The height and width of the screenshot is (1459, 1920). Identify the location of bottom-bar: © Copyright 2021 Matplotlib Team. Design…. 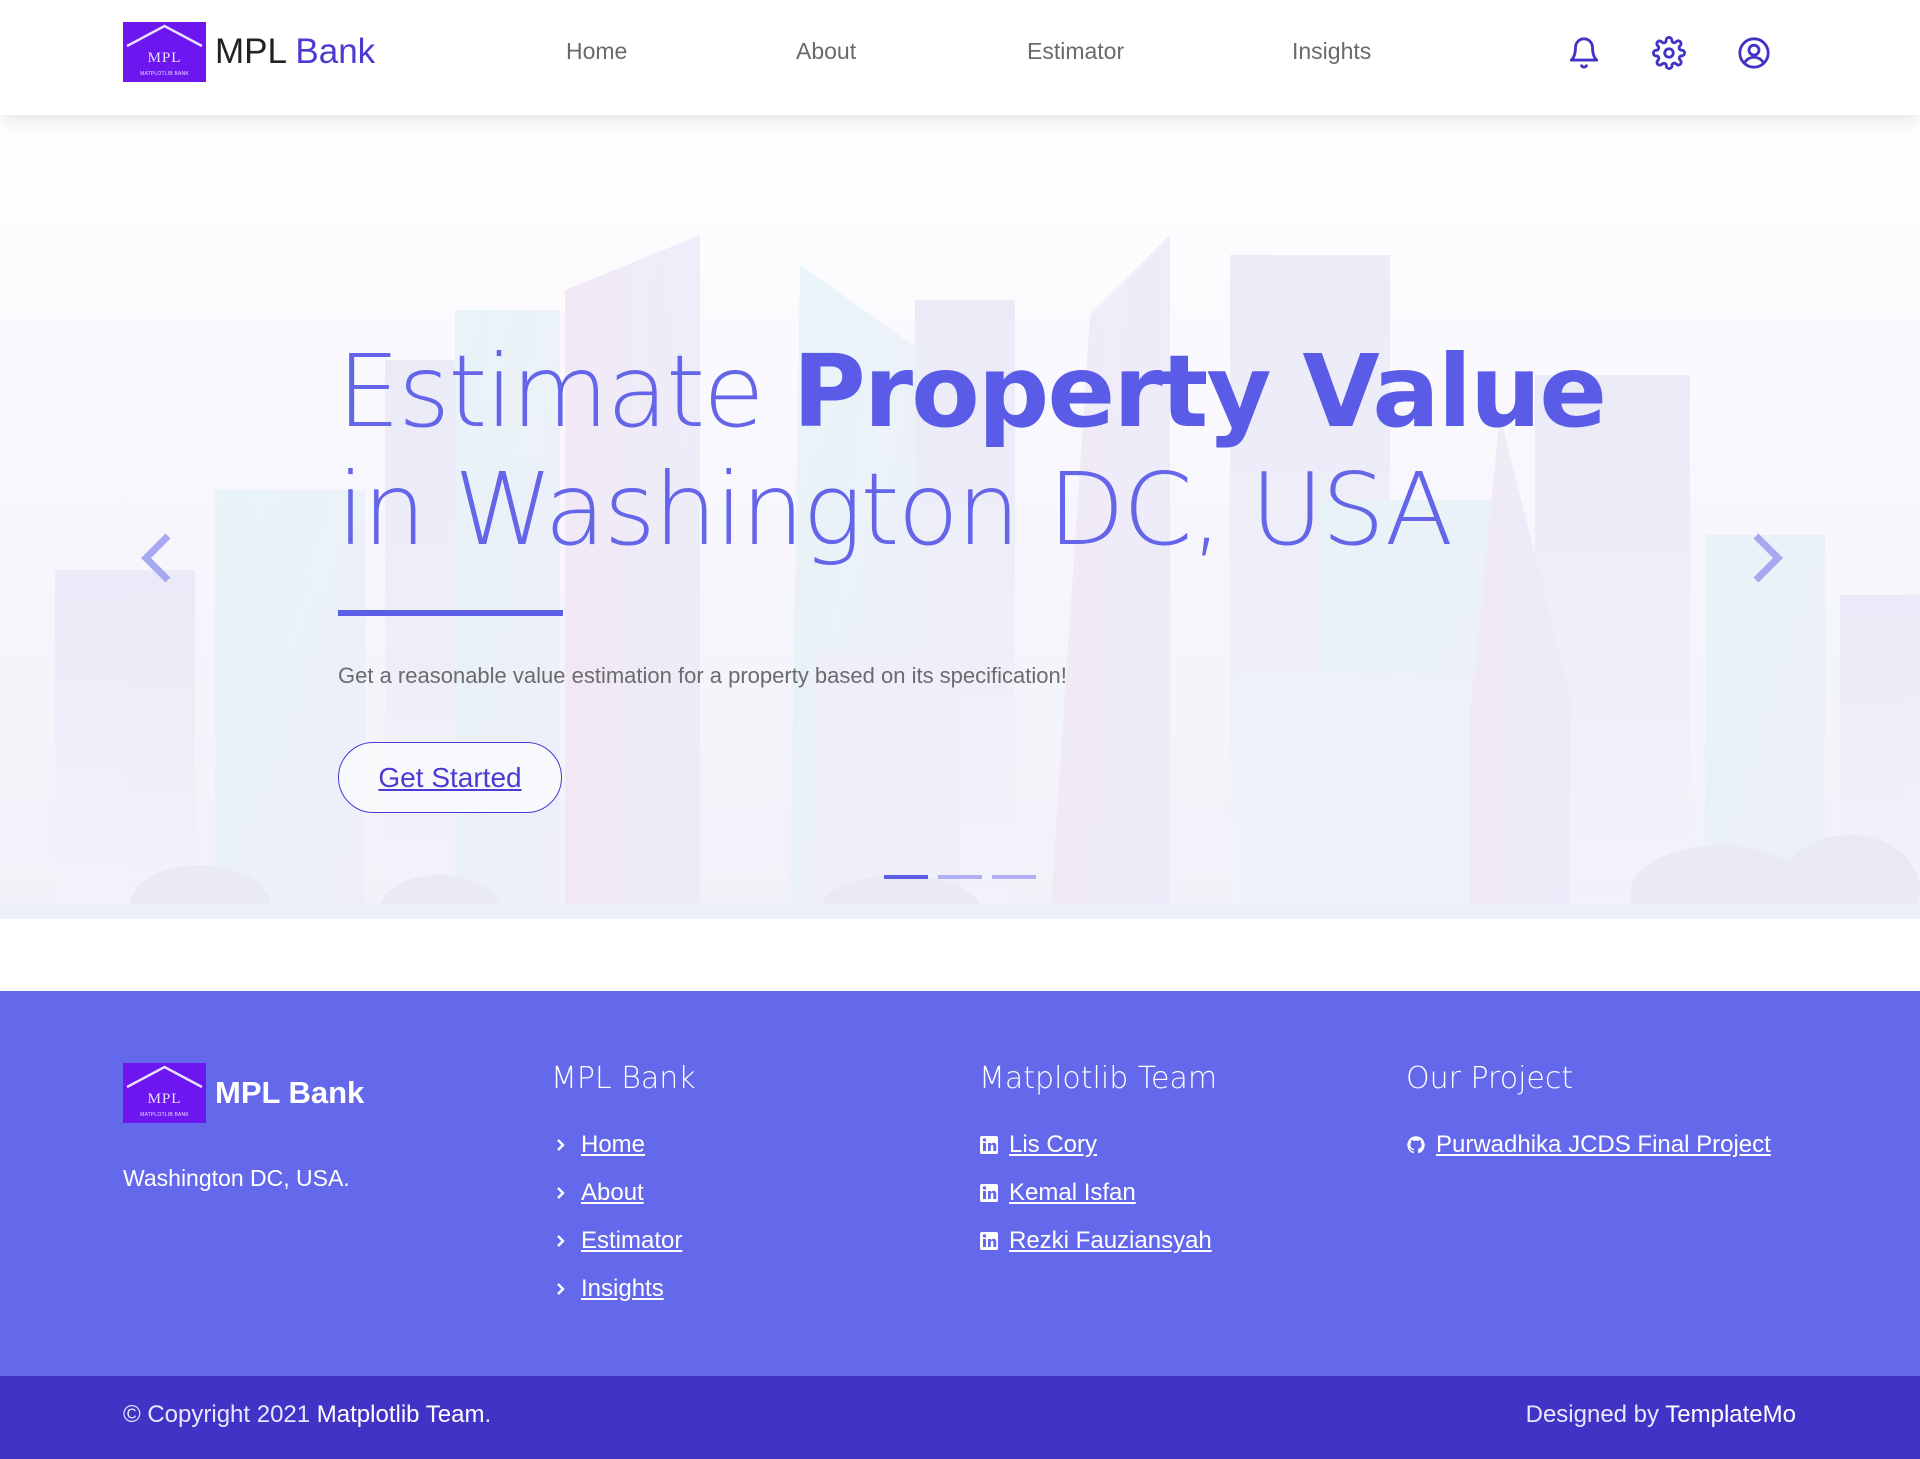
(960, 1417).